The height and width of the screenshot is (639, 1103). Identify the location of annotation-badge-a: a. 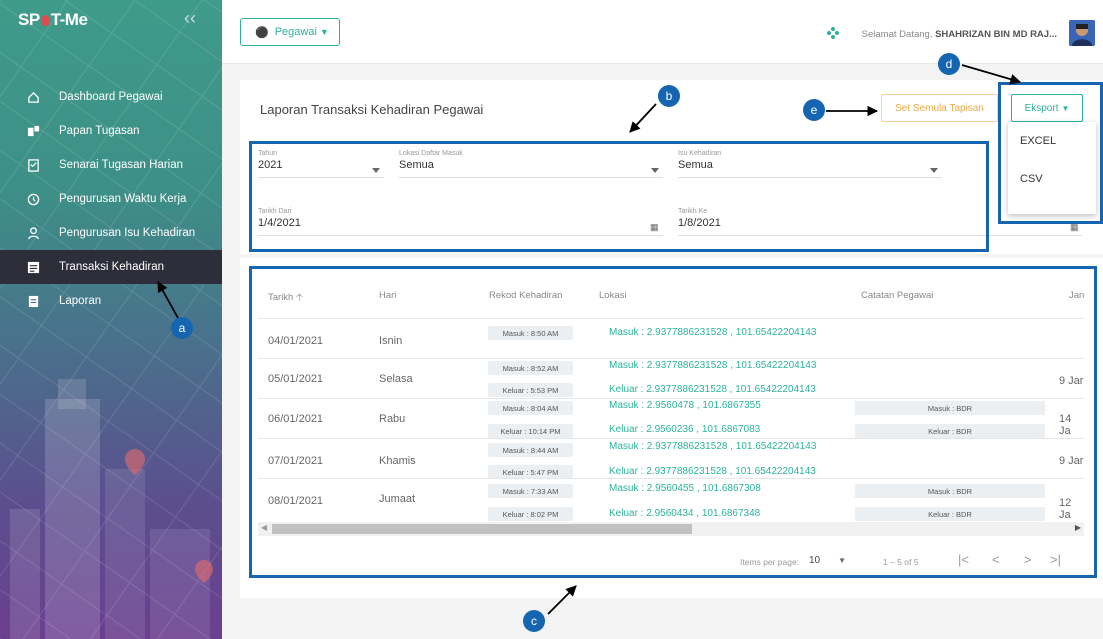
(182, 328).